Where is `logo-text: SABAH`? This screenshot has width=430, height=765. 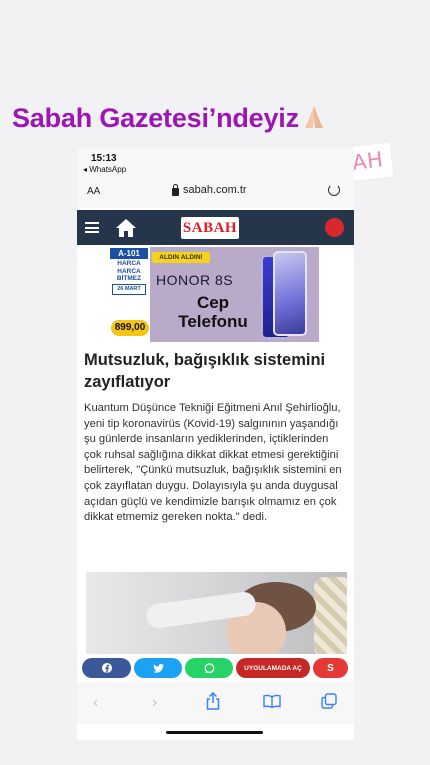
logo-text: SABAH is located at coordinates (210, 228).